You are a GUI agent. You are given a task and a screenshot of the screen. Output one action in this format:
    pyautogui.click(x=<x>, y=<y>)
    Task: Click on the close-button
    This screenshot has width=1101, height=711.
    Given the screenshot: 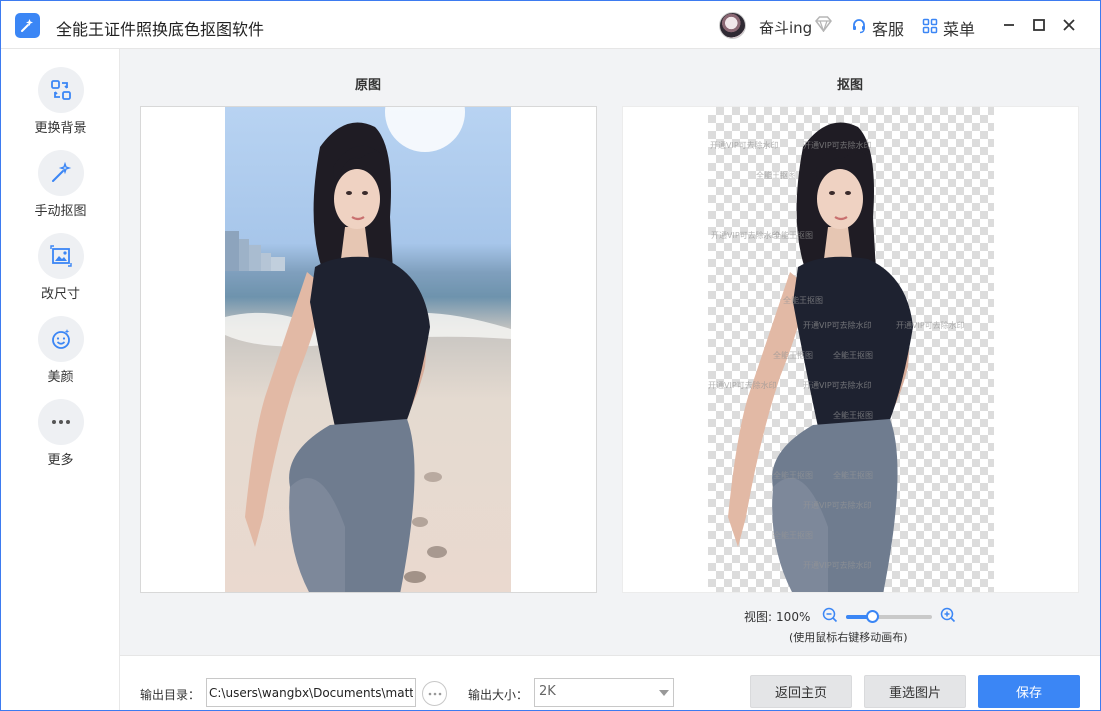 What is the action you would take?
    pyautogui.click(x=1069, y=25)
    